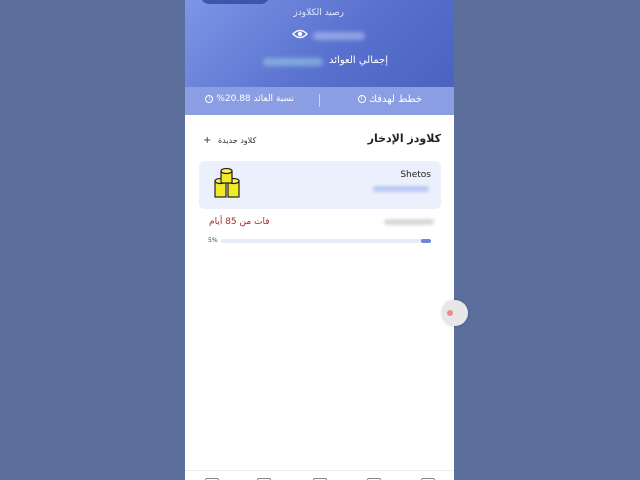 The image size is (640, 480). Describe the element at coordinates (395, 99) in the screenshot. I see `plan-goal-label: خطط لهدفك` at that location.